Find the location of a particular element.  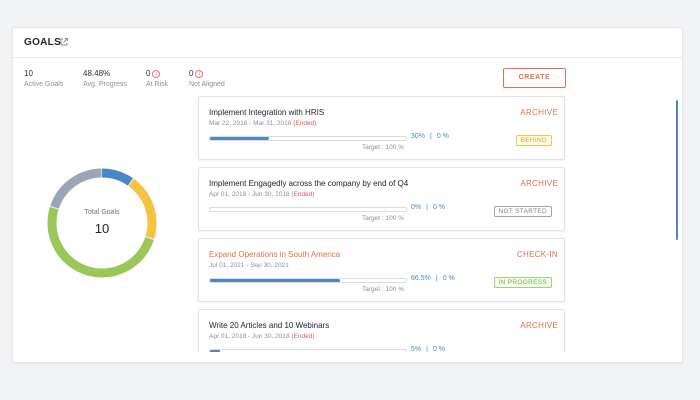

stat-active-goals: 10 Active Goals is located at coordinates (43, 79).